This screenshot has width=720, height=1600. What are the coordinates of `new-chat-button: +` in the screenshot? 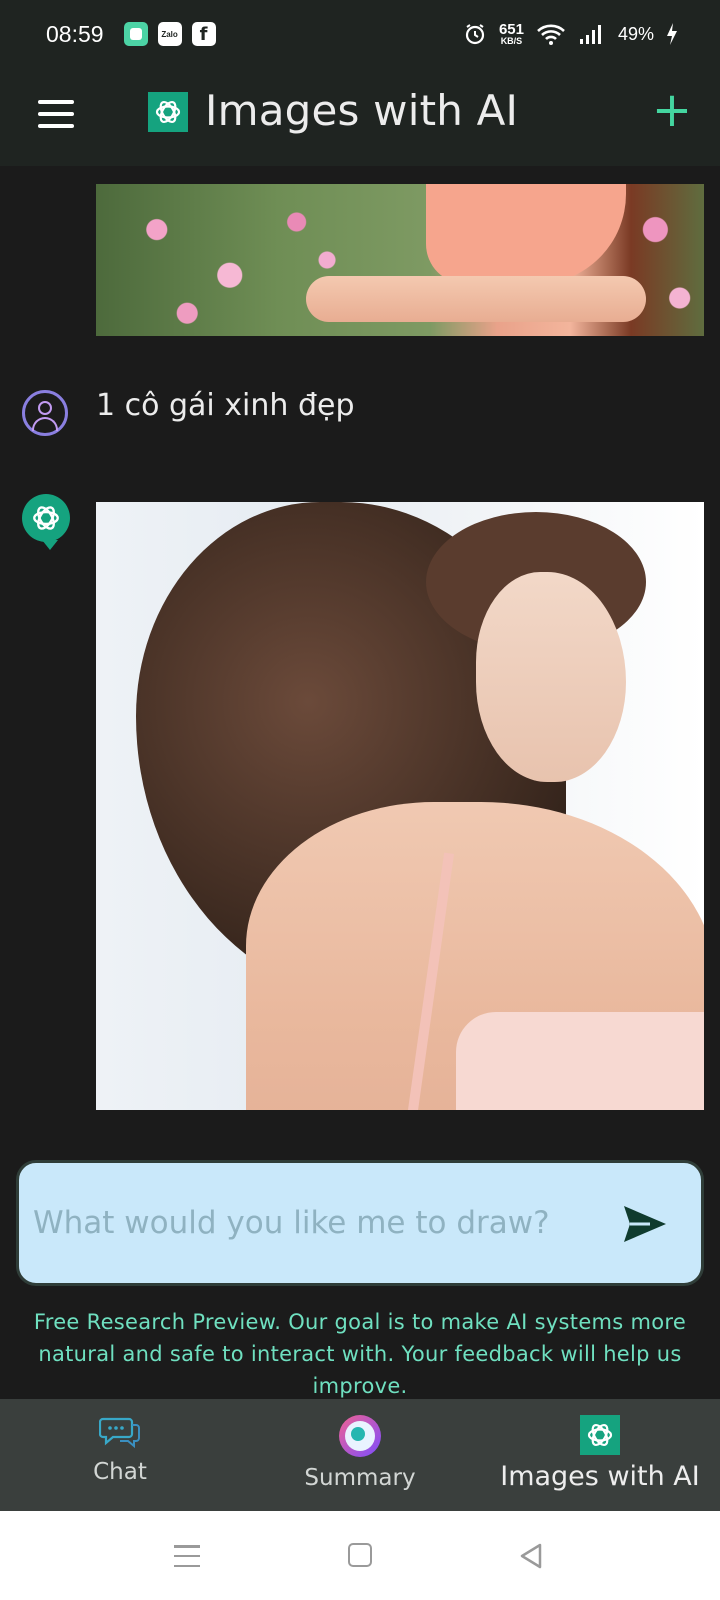 It's located at (672, 110).